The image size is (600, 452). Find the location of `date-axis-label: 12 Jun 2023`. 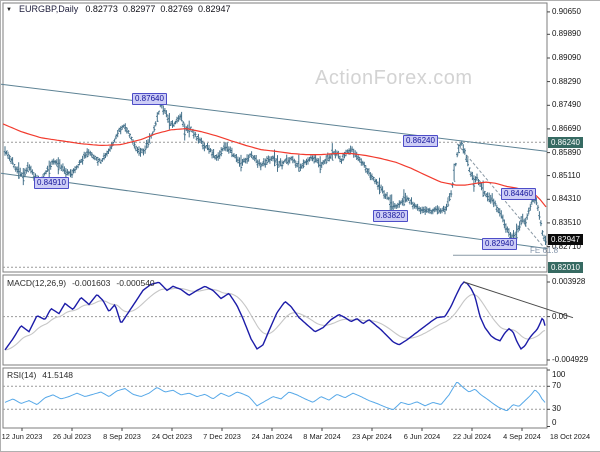

date-axis-label: 12 Jun 2023 is located at coordinates (22, 436).